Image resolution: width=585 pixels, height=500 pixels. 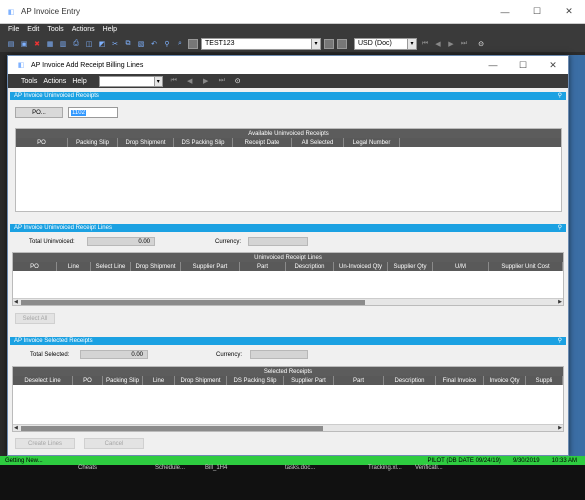 What do you see at coordinates (11, 44) in the screenshot?
I see `new-icon: ▤` at bounding box center [11, 44].